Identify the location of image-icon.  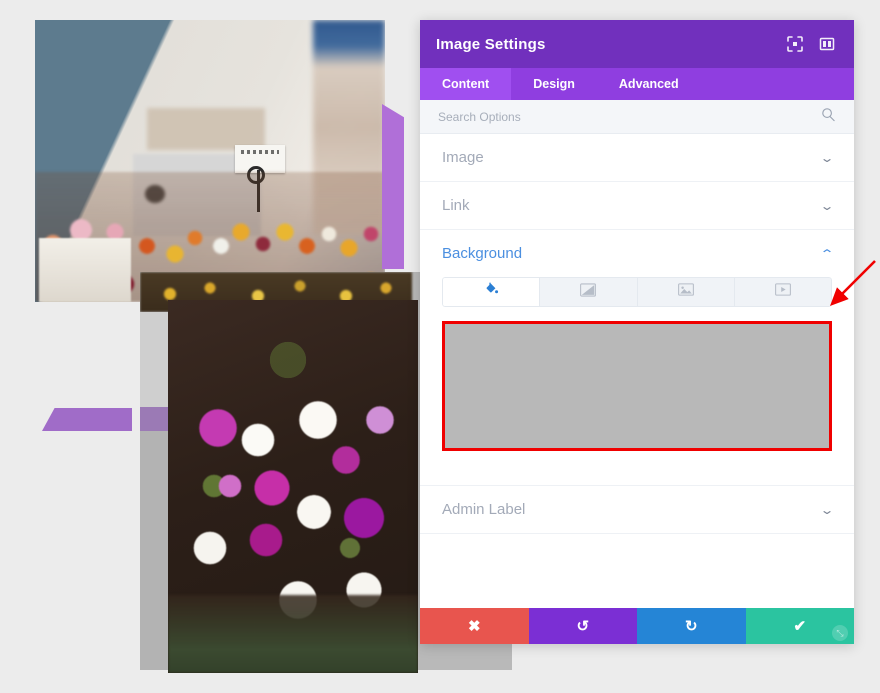
(685, 292).